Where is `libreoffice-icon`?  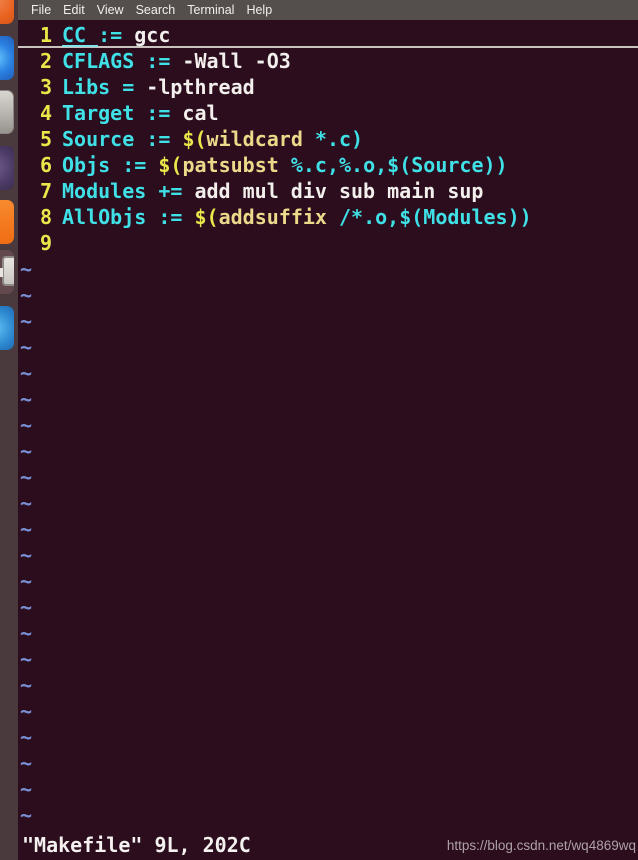
libreoffice-icon is located at coordinates (7, 222).